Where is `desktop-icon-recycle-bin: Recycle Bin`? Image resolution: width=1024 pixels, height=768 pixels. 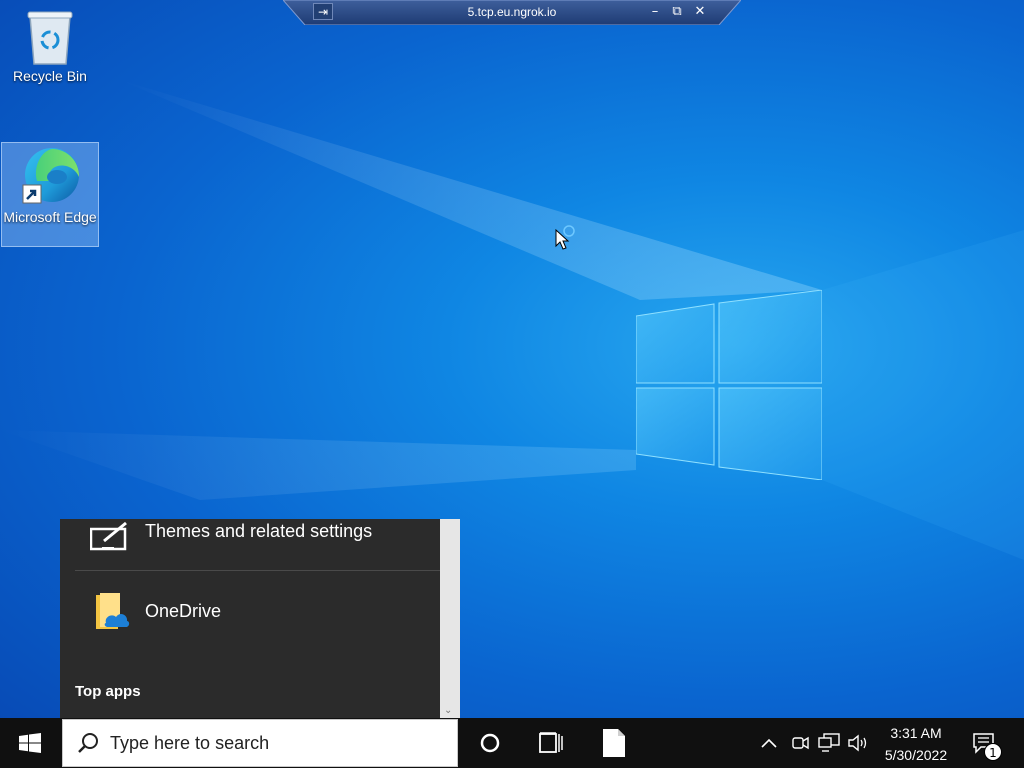
desktop-icon-recycle-bin: Recycle Bin is located at coordinates (50, 52).